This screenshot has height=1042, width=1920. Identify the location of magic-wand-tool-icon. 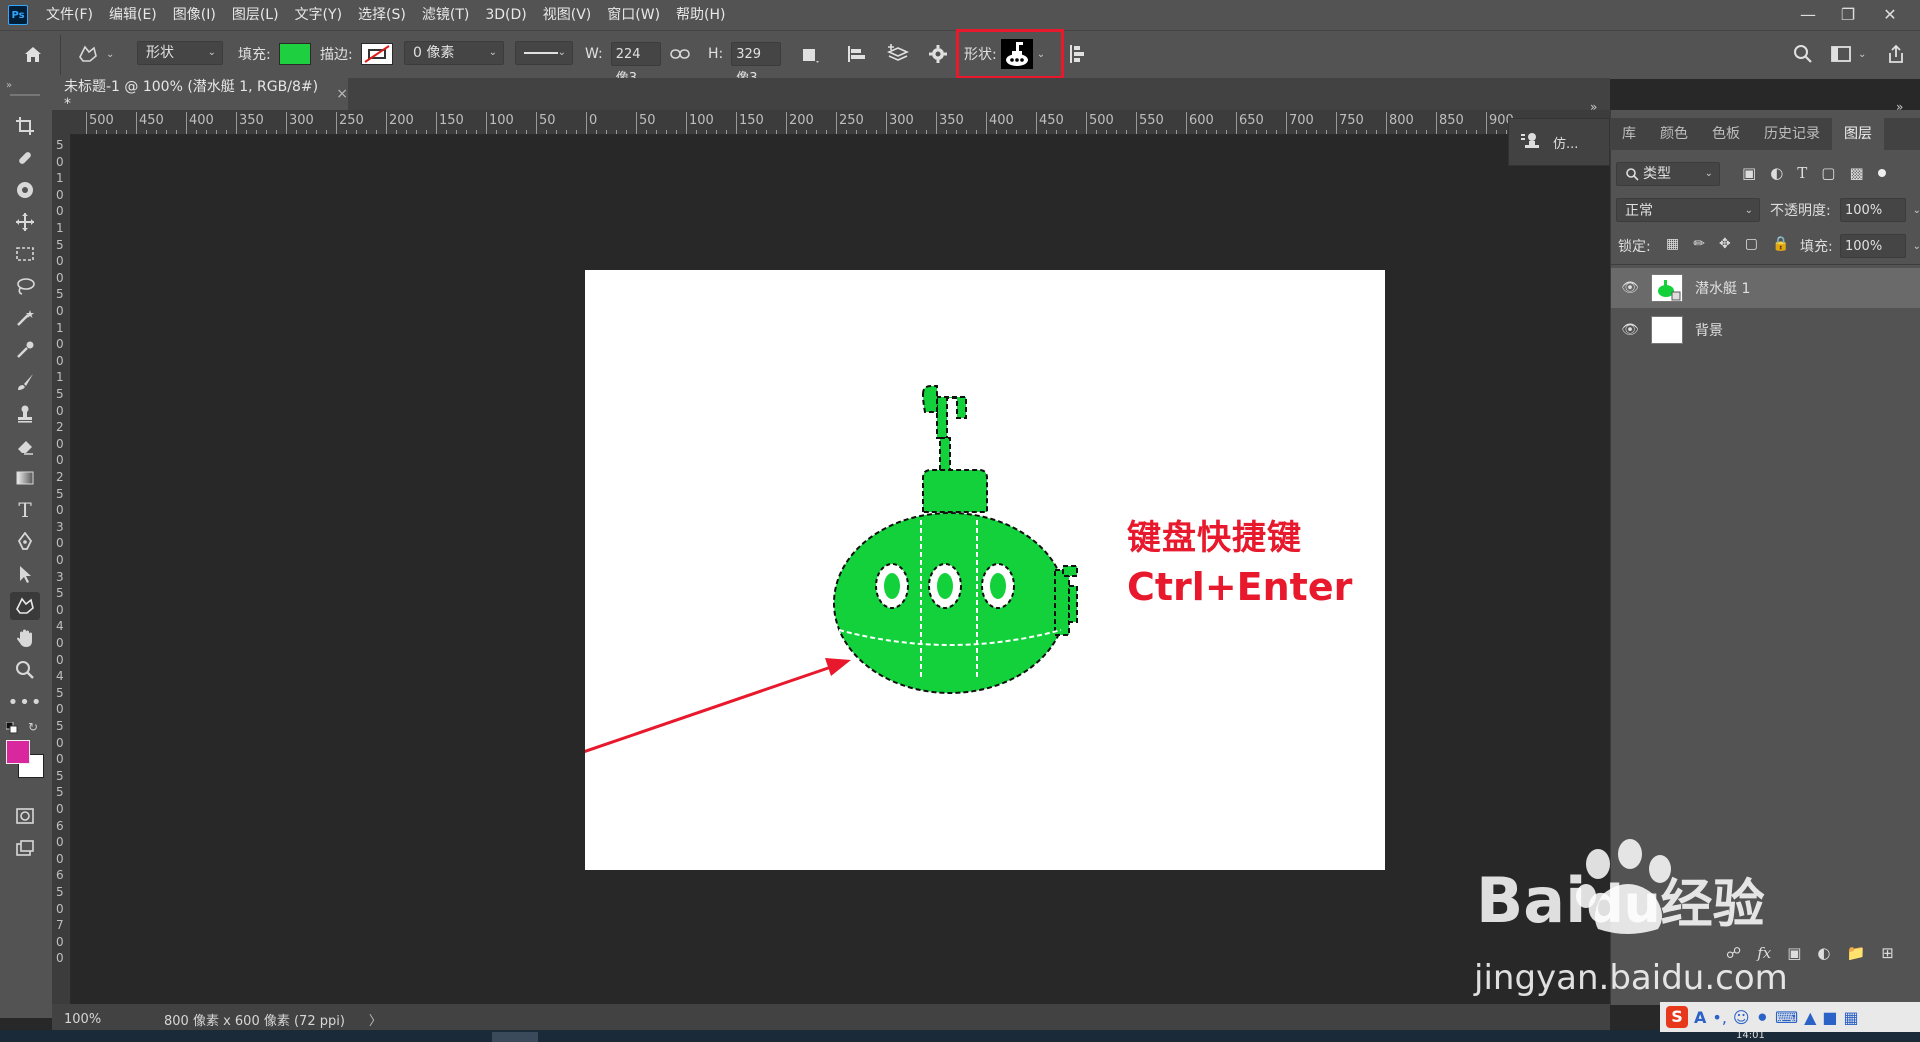
(25, 318).